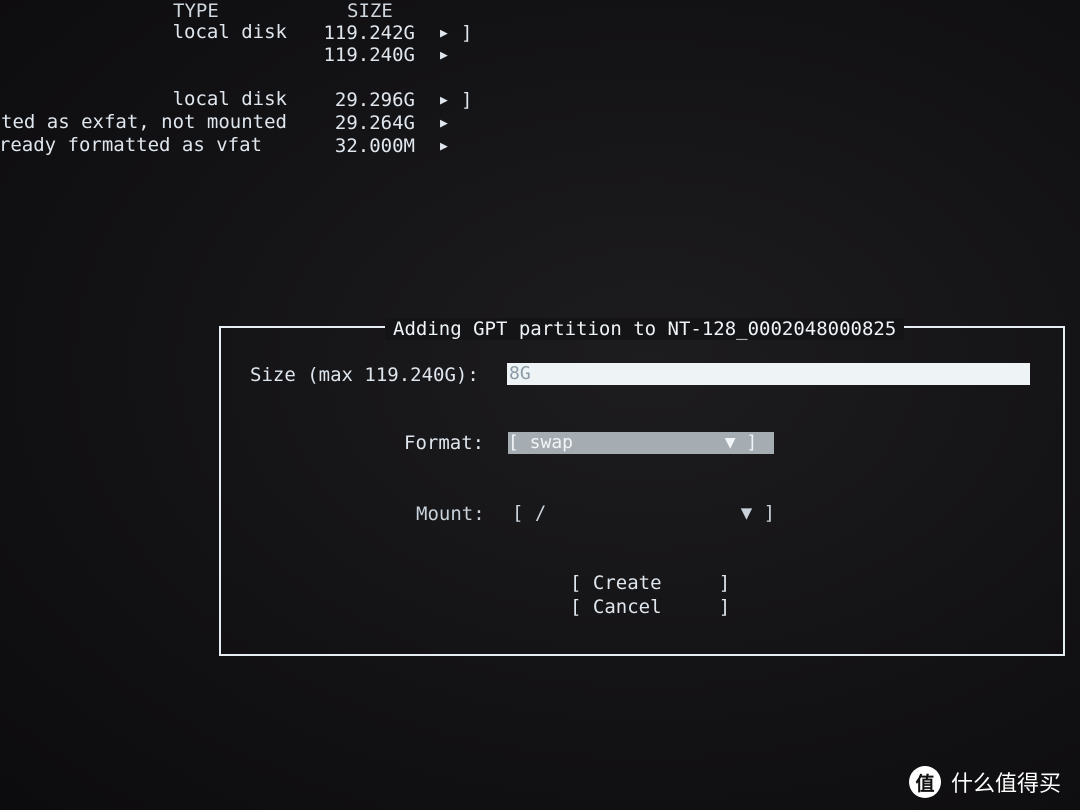 Image resolution: width=1080 pixels, height=810 pixels. What do you see at coordinates (444, 443) in the screenshot?
I see `format-label: Format:` at bounding box center [444, 443].